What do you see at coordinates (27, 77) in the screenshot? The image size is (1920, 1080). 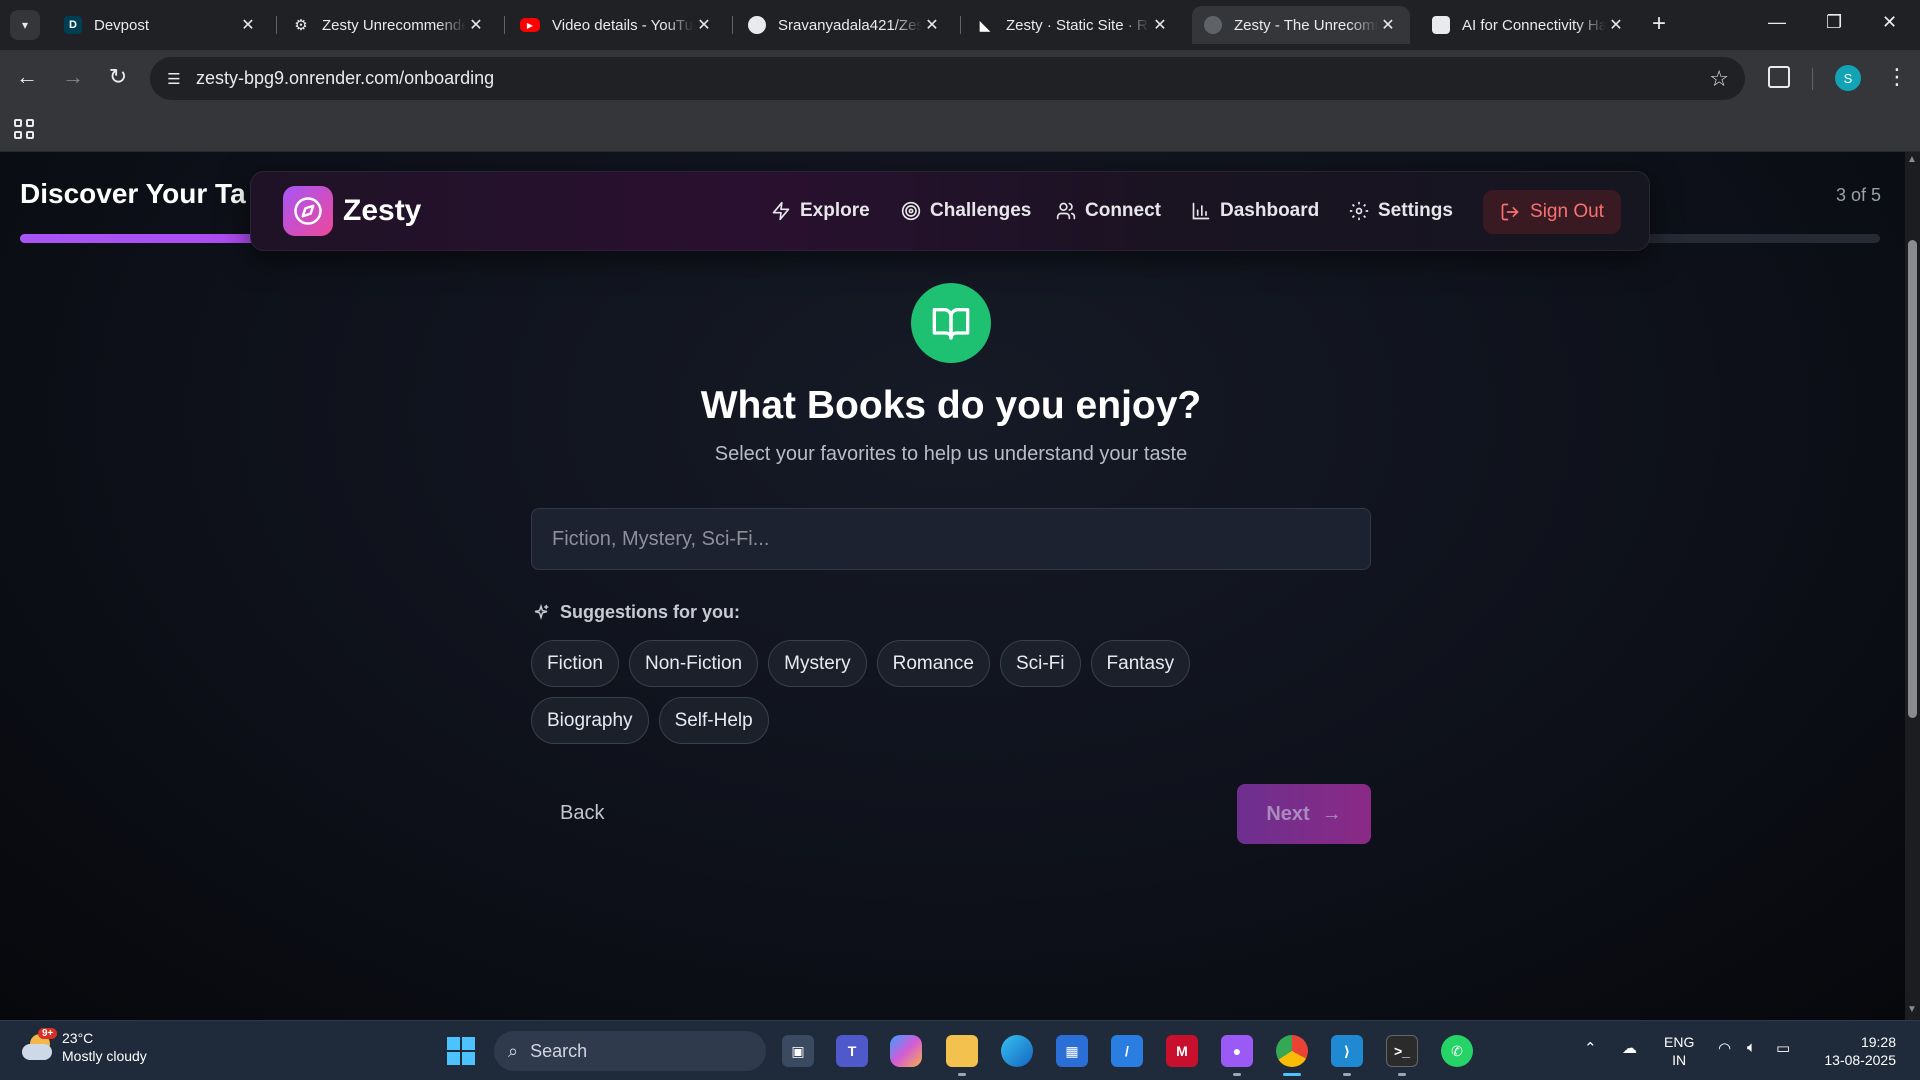 I see `back-arrow-icon: ←` at bounding box center [27, 77].